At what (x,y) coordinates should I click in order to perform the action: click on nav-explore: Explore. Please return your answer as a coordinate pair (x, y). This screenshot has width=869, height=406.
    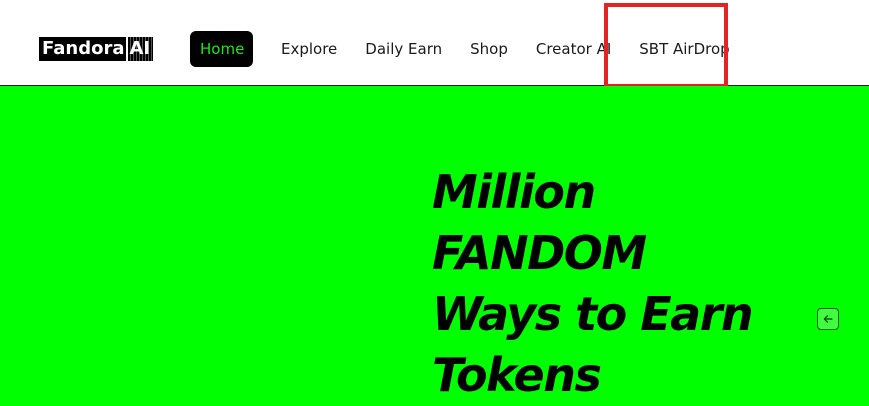
    Looking at the image, I should click on (309, 49).